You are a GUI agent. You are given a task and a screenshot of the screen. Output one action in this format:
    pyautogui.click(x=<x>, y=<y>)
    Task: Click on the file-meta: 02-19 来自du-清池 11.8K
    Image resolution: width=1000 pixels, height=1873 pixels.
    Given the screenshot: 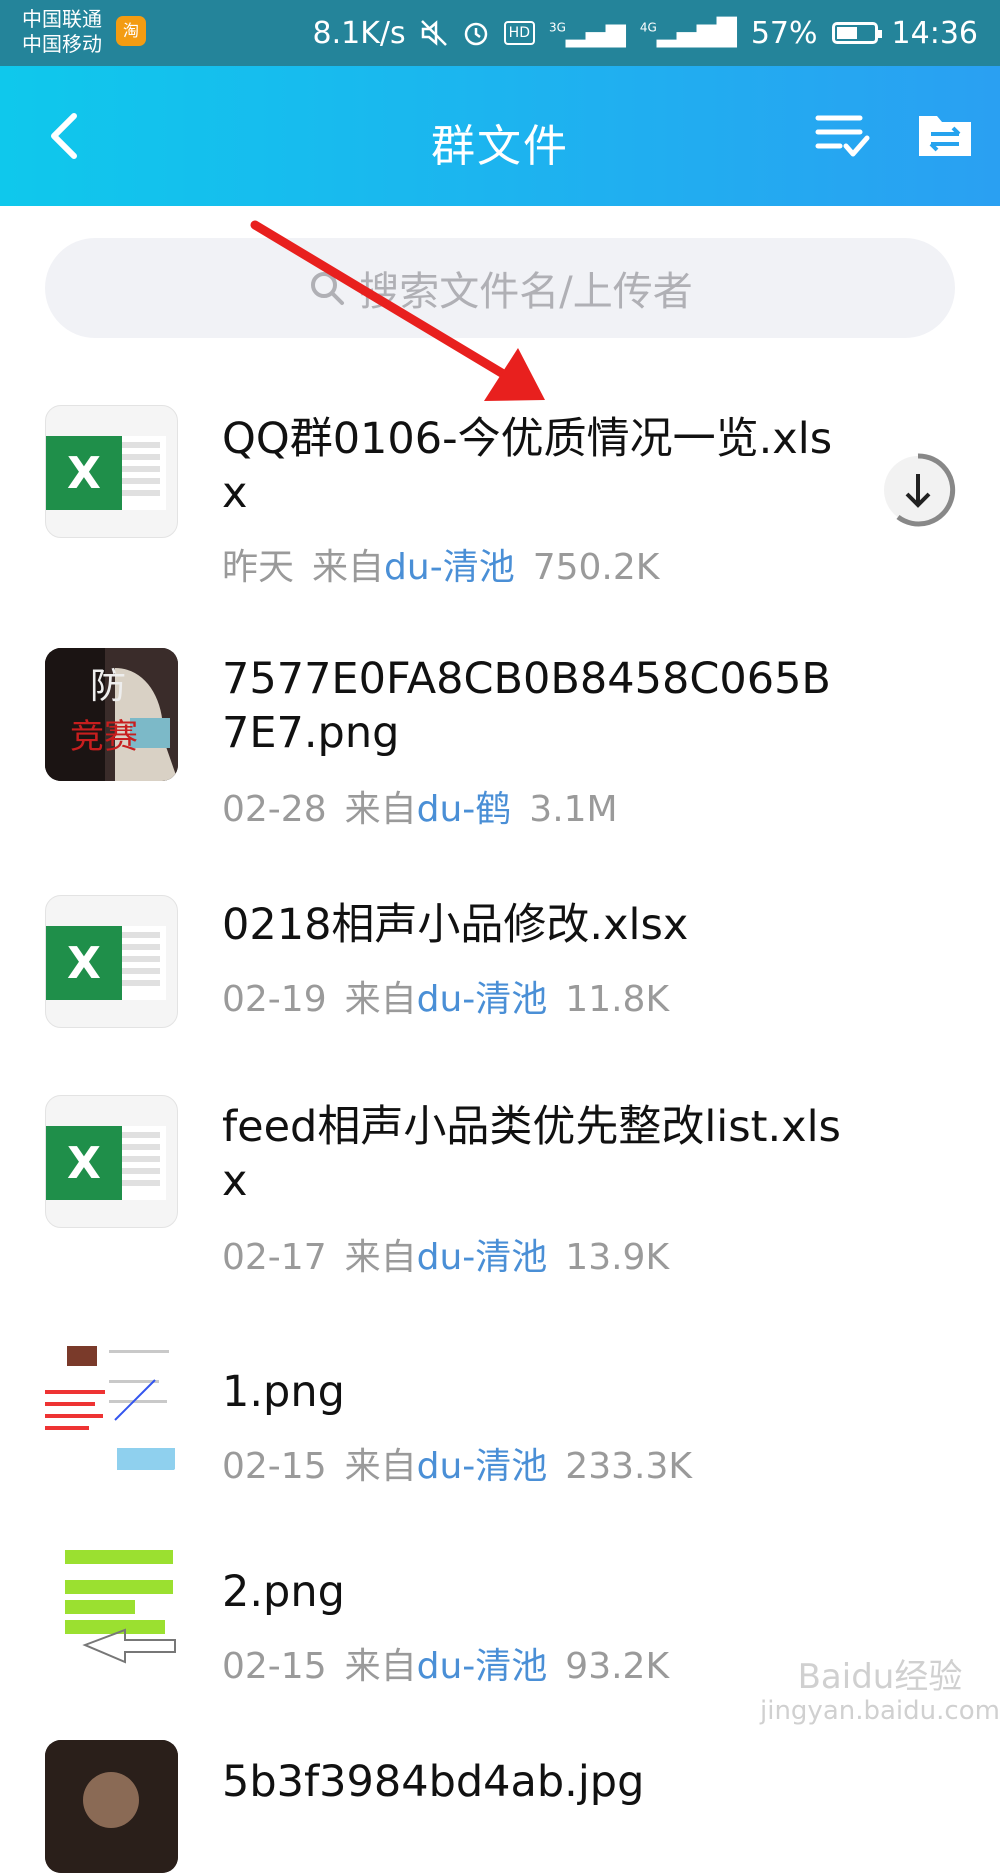 What is the action you would take?
    pyautogui.click(x=445, y=996)
    